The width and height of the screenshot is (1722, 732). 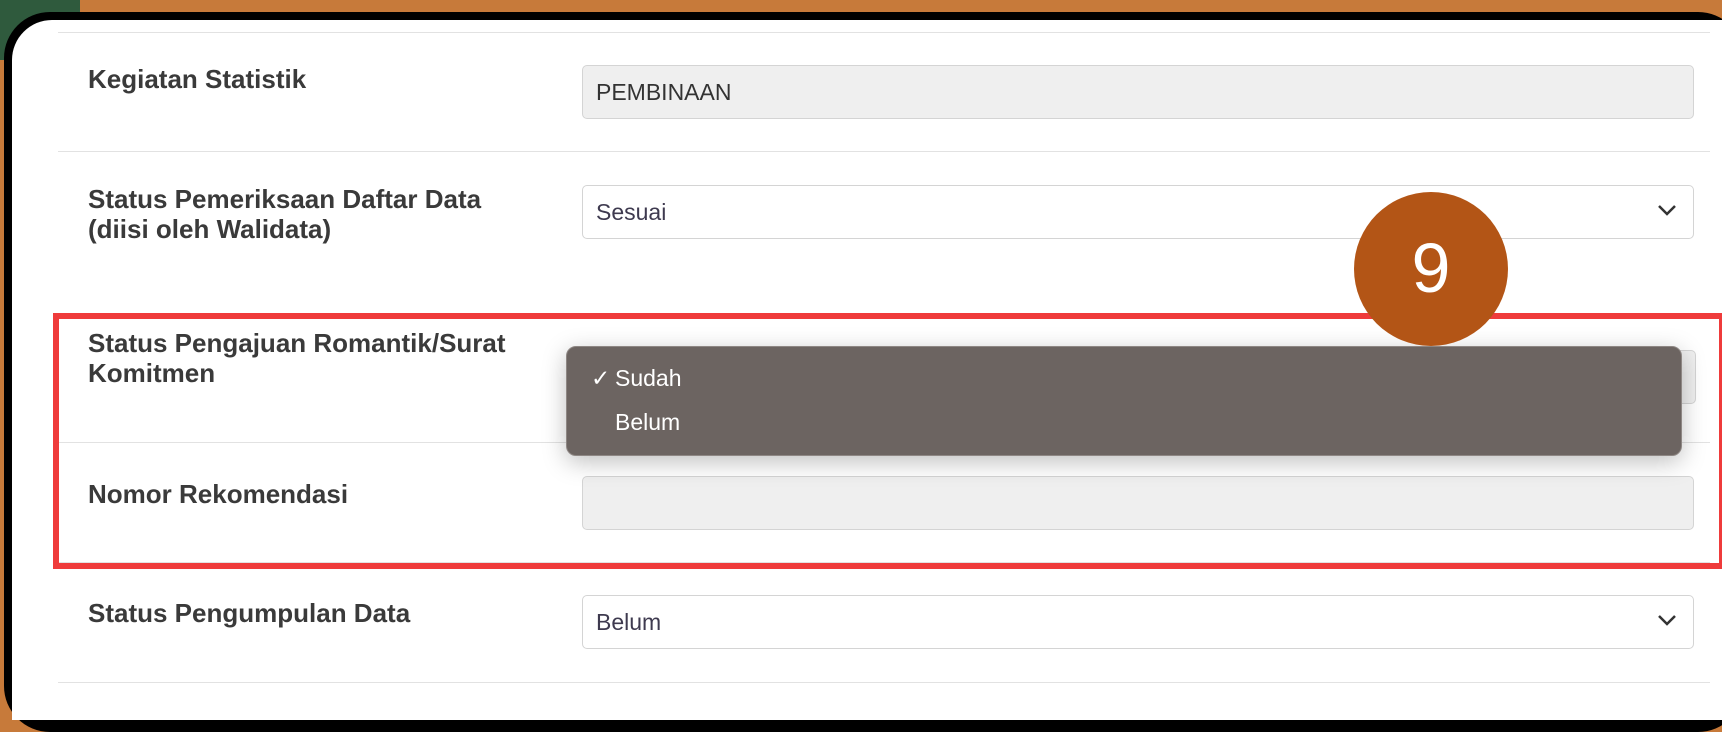 What do you see at coordinates (249, 613) in the screenshot?
I see `status-pengumpulan-label: Status Pengumpulan Data` at bounding box center [249, 613].